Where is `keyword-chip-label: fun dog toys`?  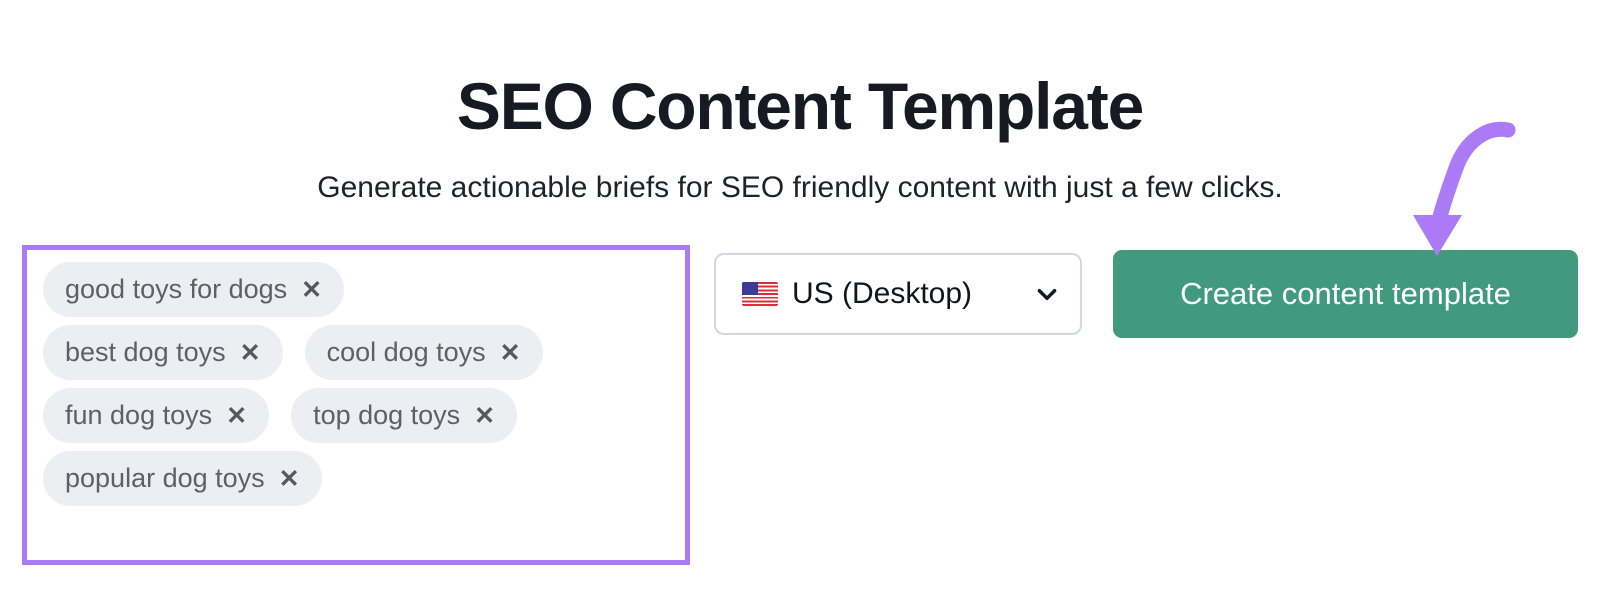
keyword-chip-label: fun dog toys is located at coordinates (139, 415).